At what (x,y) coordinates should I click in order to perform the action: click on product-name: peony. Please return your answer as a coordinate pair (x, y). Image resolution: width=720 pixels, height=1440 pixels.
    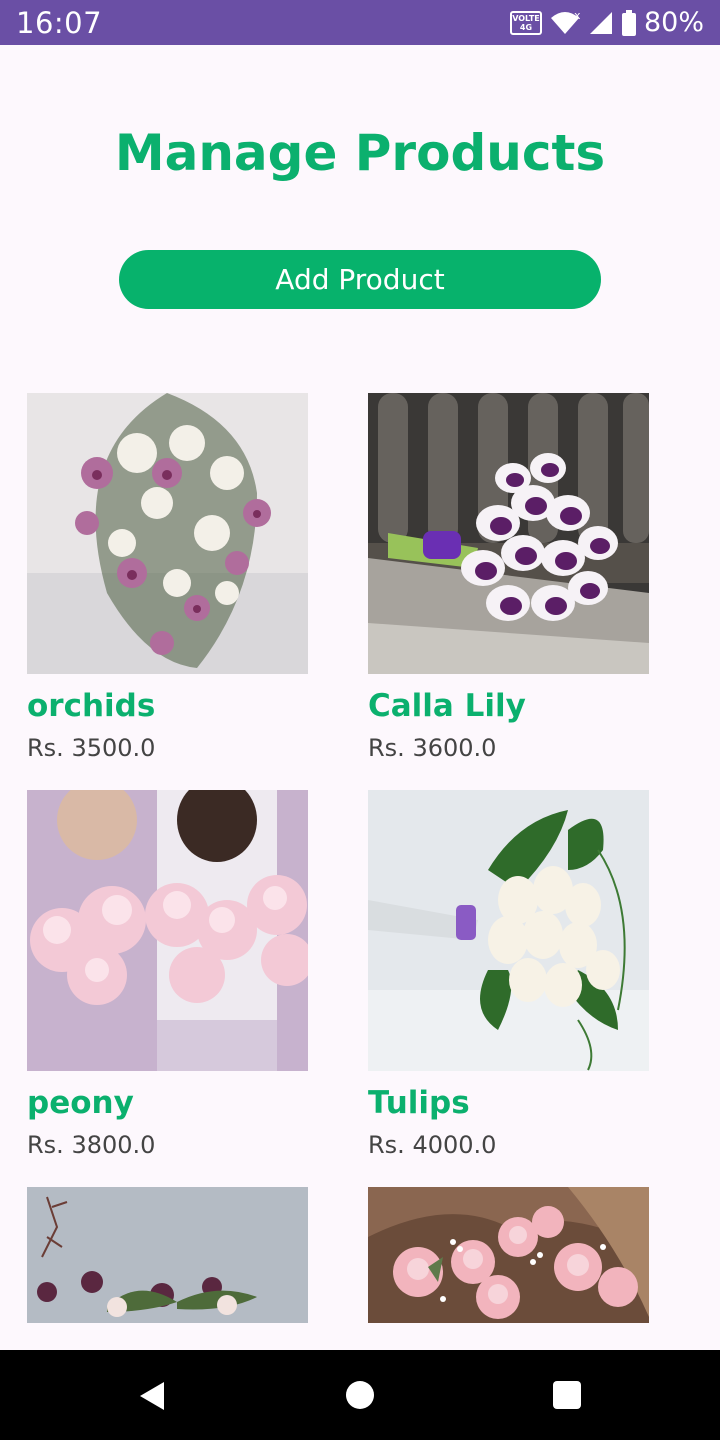
    Looking at the image, I should click on (80, 1103).